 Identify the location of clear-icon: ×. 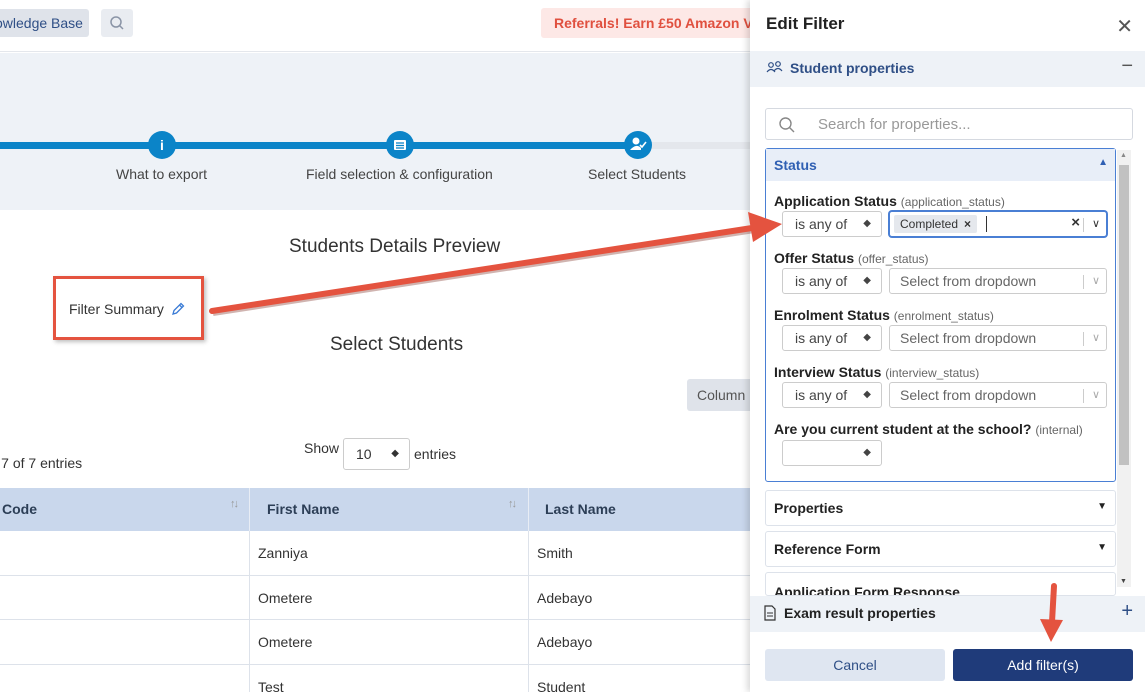
(1075, 223).